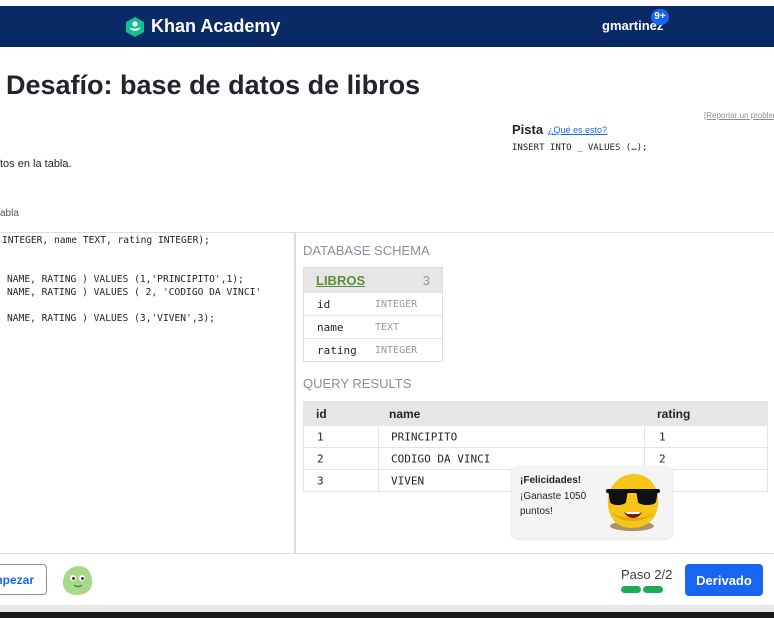  I want to click on results-header-row: id name rating, so click(535, 413).